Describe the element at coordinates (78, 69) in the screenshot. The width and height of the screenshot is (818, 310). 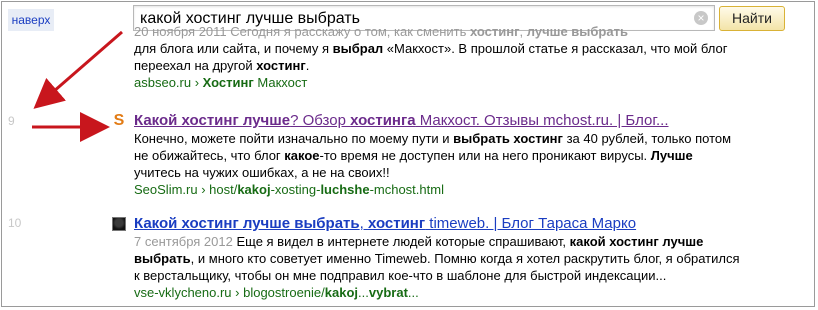
I see `annotation-arrow-diagonal` at that location.